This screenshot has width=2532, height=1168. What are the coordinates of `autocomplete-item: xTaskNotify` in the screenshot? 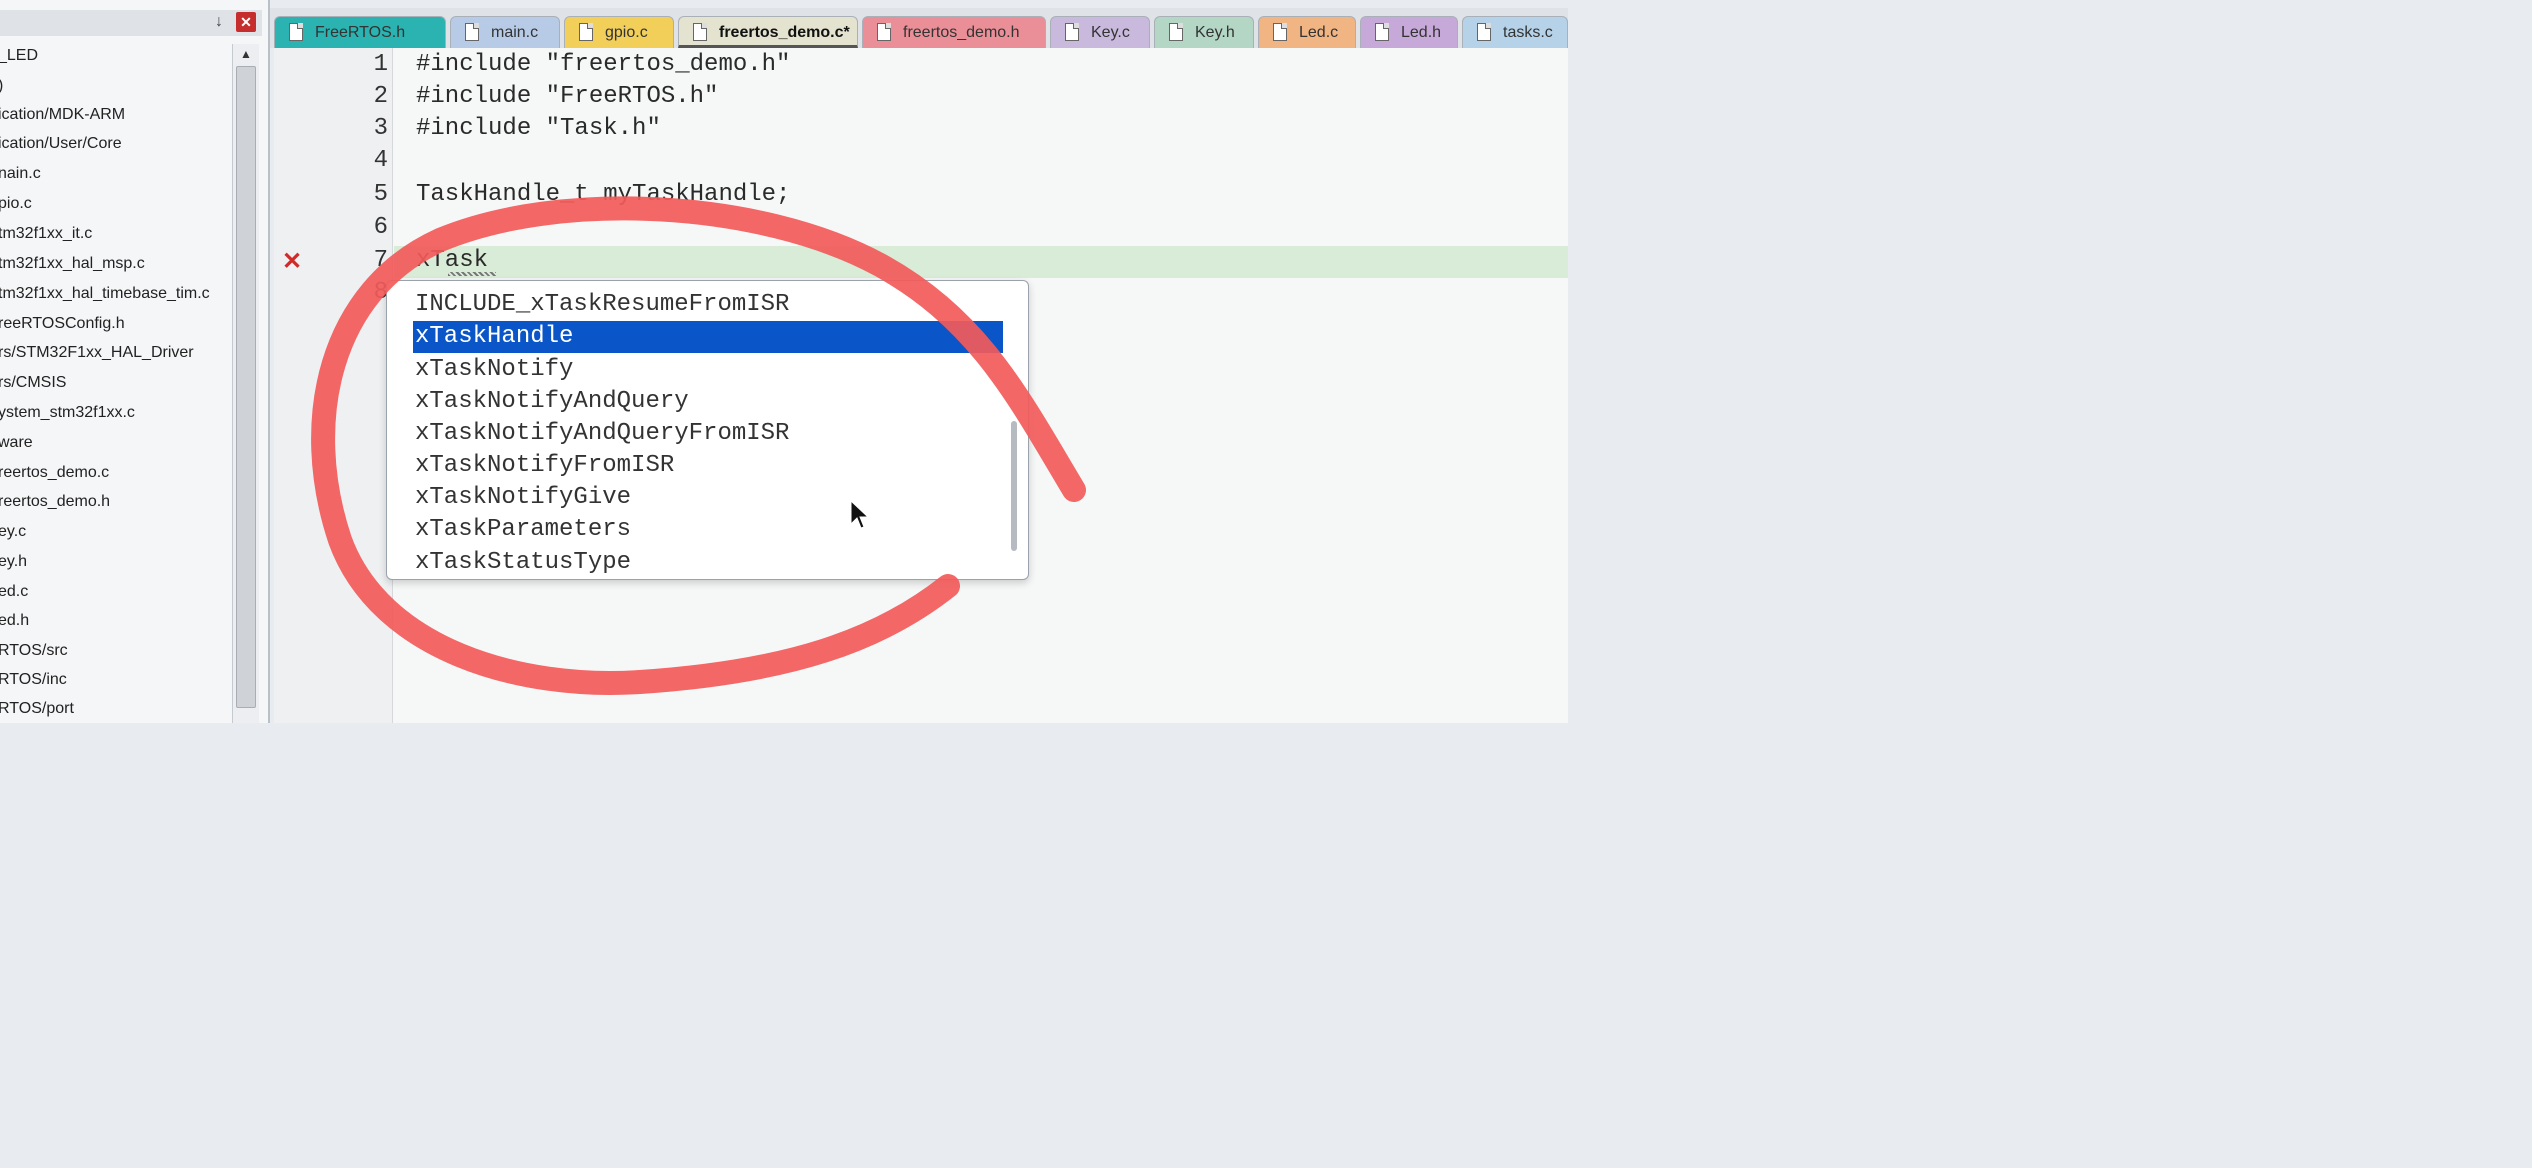 It's located at (494, 370).